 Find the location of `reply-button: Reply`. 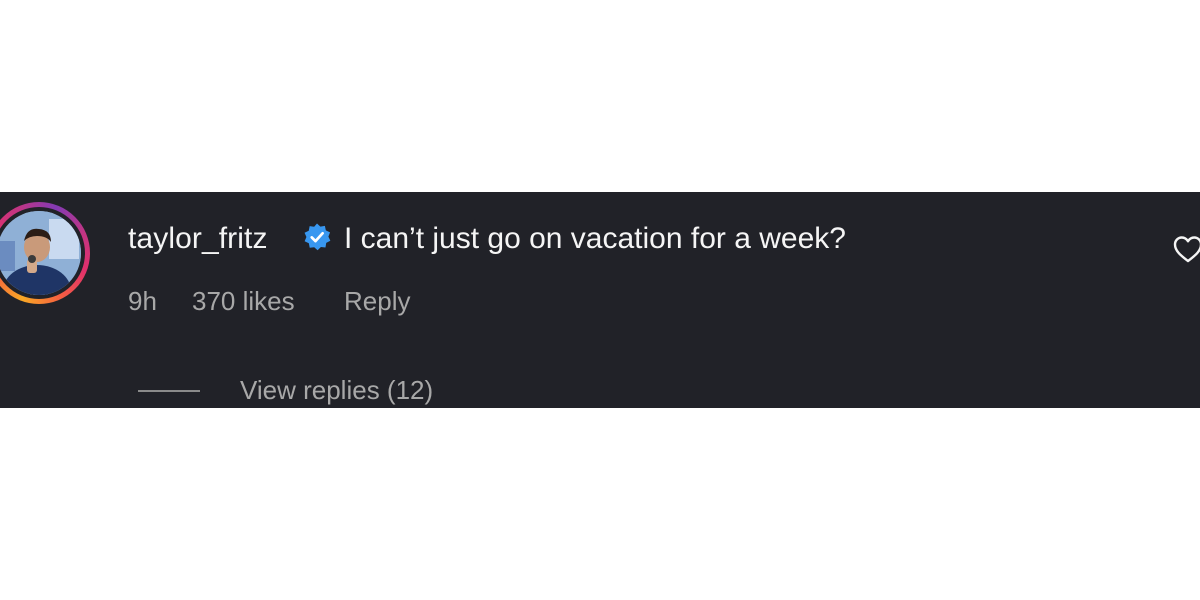

reply-button: Reply is located at coordinates (377, 301).